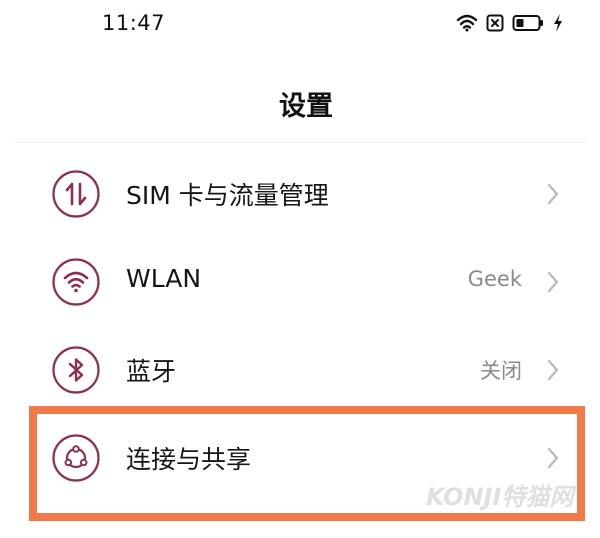  Describe the element at coordinates (494, 279) in the screenshot. I see `settings-item-value: Geek` at that location.